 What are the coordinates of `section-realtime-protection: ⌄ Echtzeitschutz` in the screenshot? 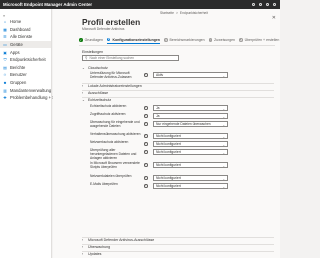 It's located at (96, 100).